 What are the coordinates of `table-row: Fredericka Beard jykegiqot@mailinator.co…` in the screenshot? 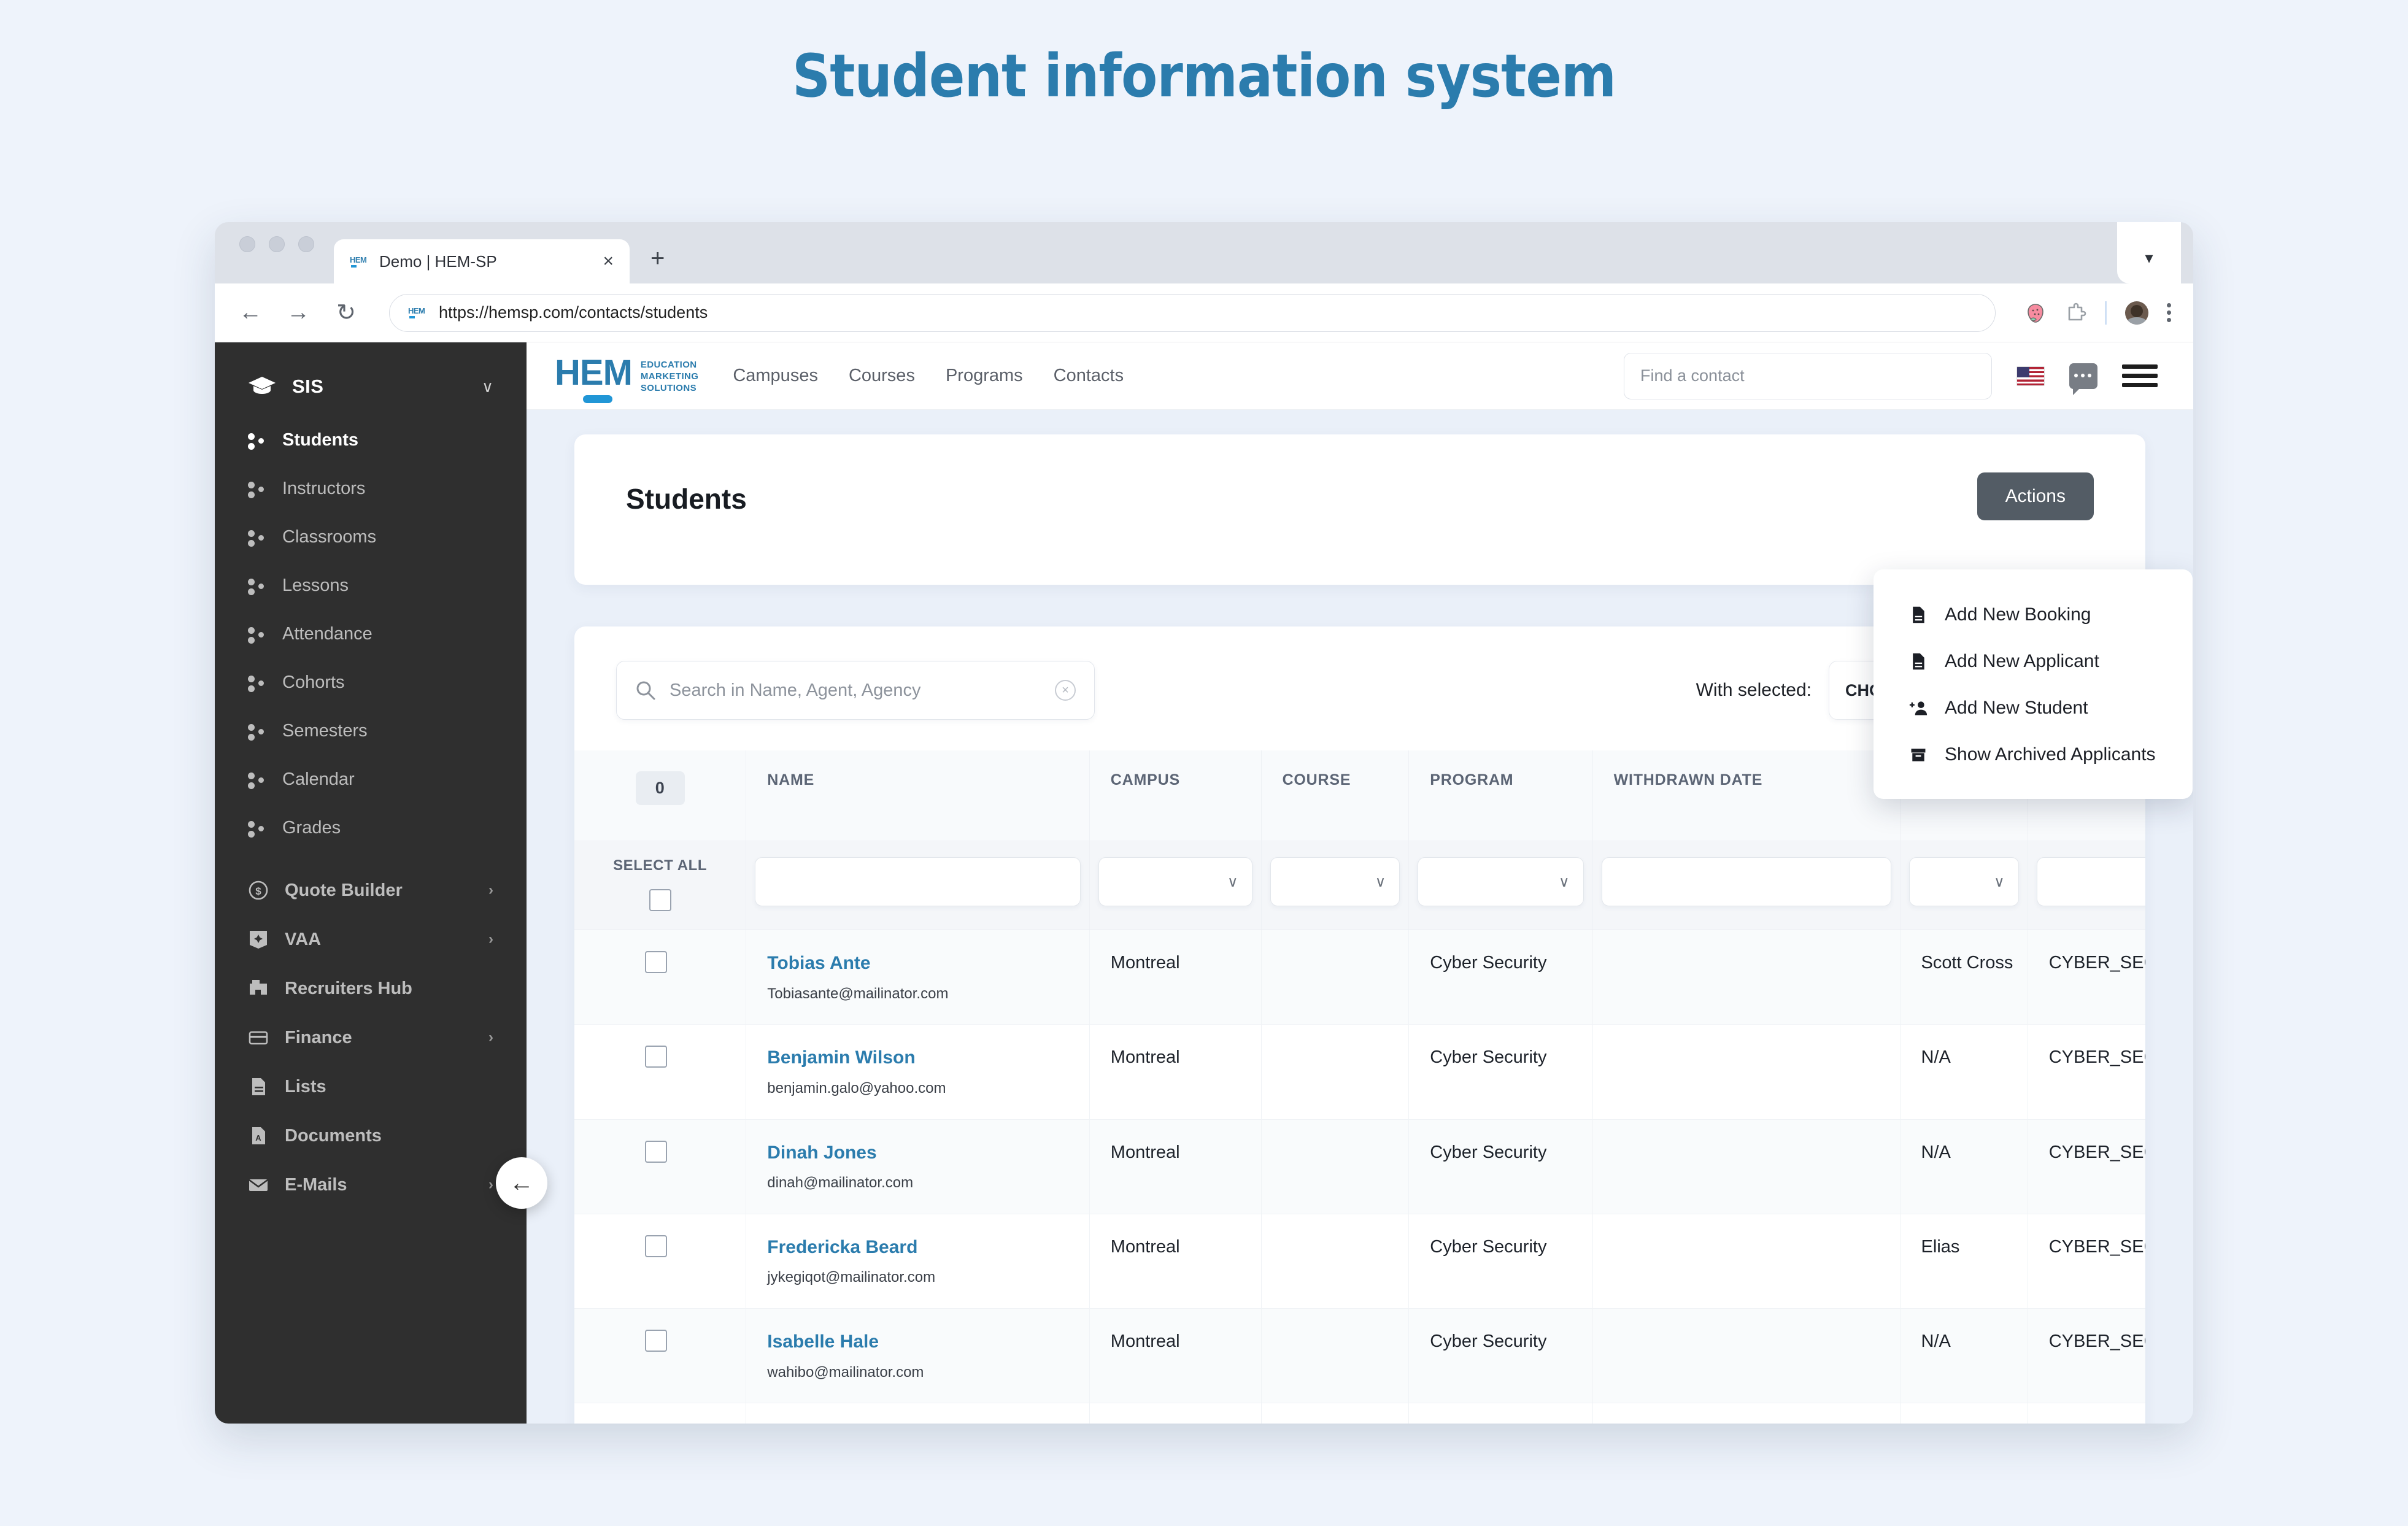 It's located at (1360, 1262).